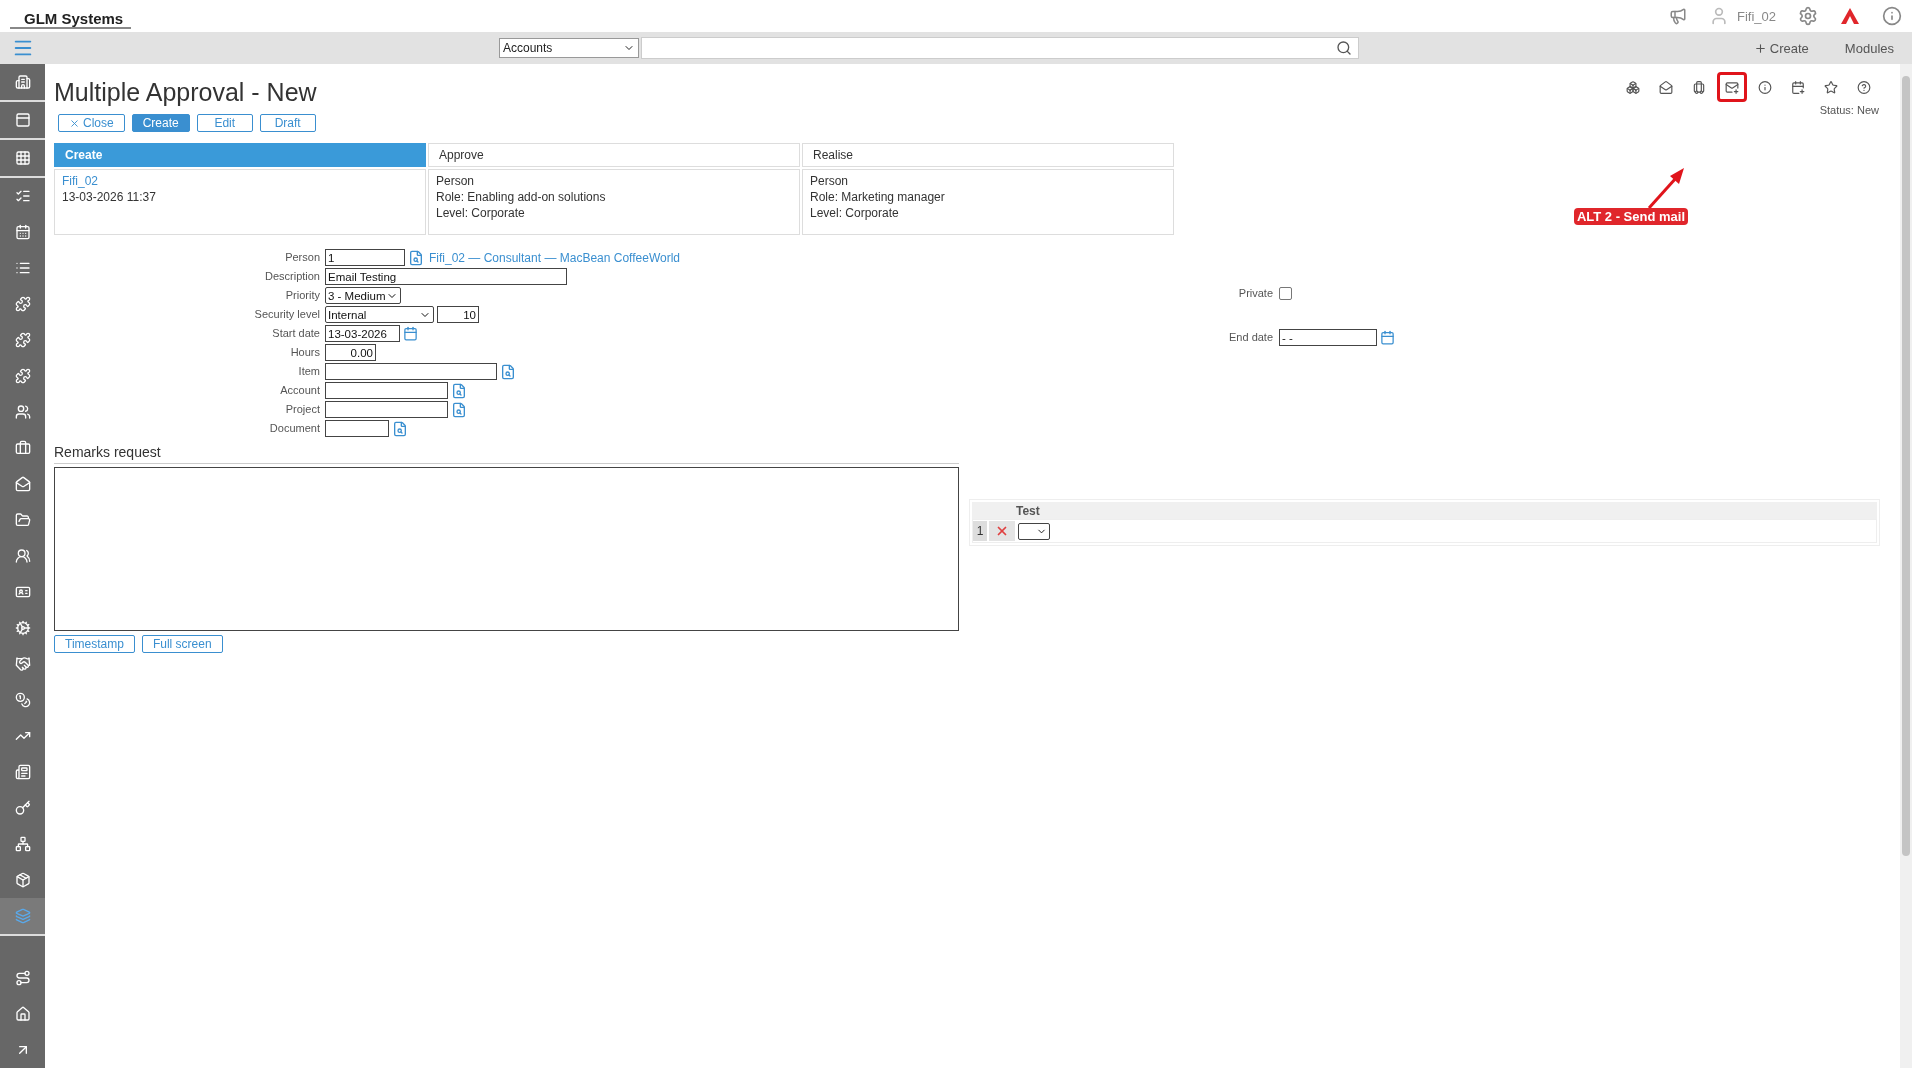 This screenshot has width=1912, height=1068. I want to click on field-label: Start date, so click(295, 333).